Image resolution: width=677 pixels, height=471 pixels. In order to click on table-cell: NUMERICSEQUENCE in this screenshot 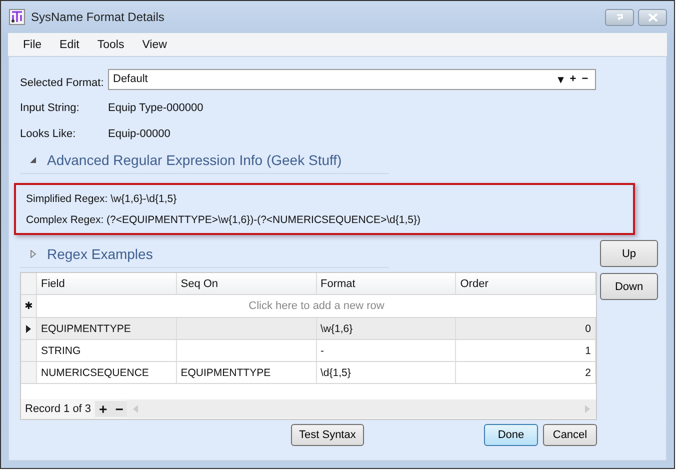, I will do `click(107, 372)`.